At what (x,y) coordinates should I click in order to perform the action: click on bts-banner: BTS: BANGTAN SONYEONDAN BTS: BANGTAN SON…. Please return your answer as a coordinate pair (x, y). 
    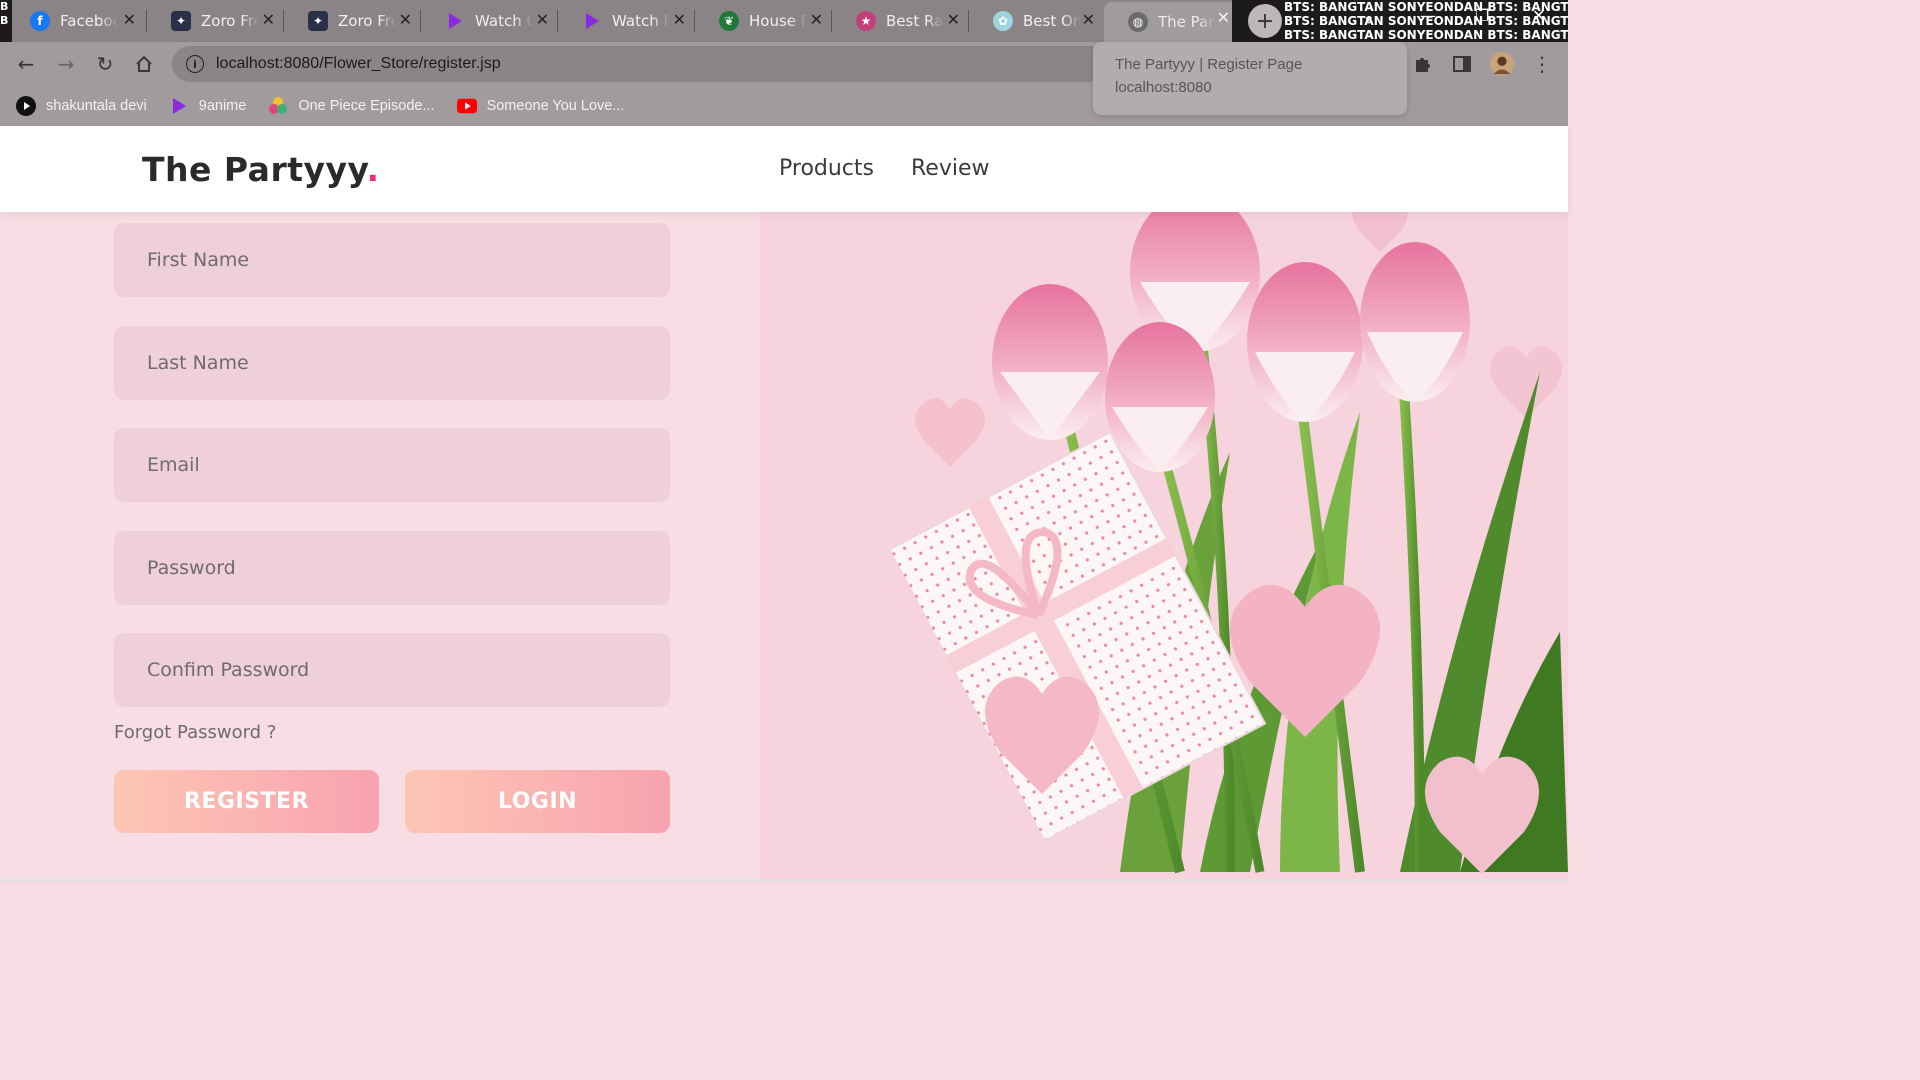
    Looking at the image, I should click on (1400, 21).